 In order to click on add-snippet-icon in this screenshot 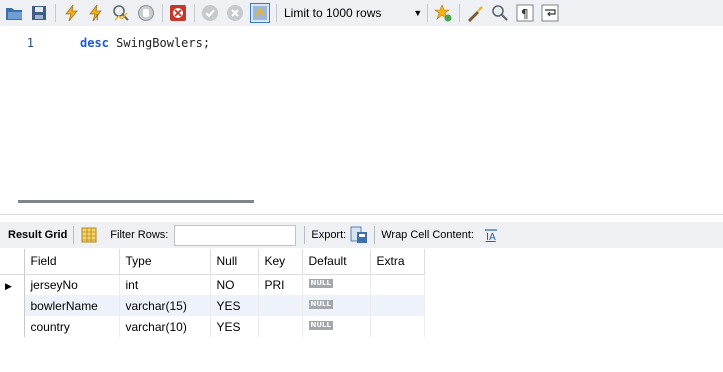, I will do `click(443, 13)`.